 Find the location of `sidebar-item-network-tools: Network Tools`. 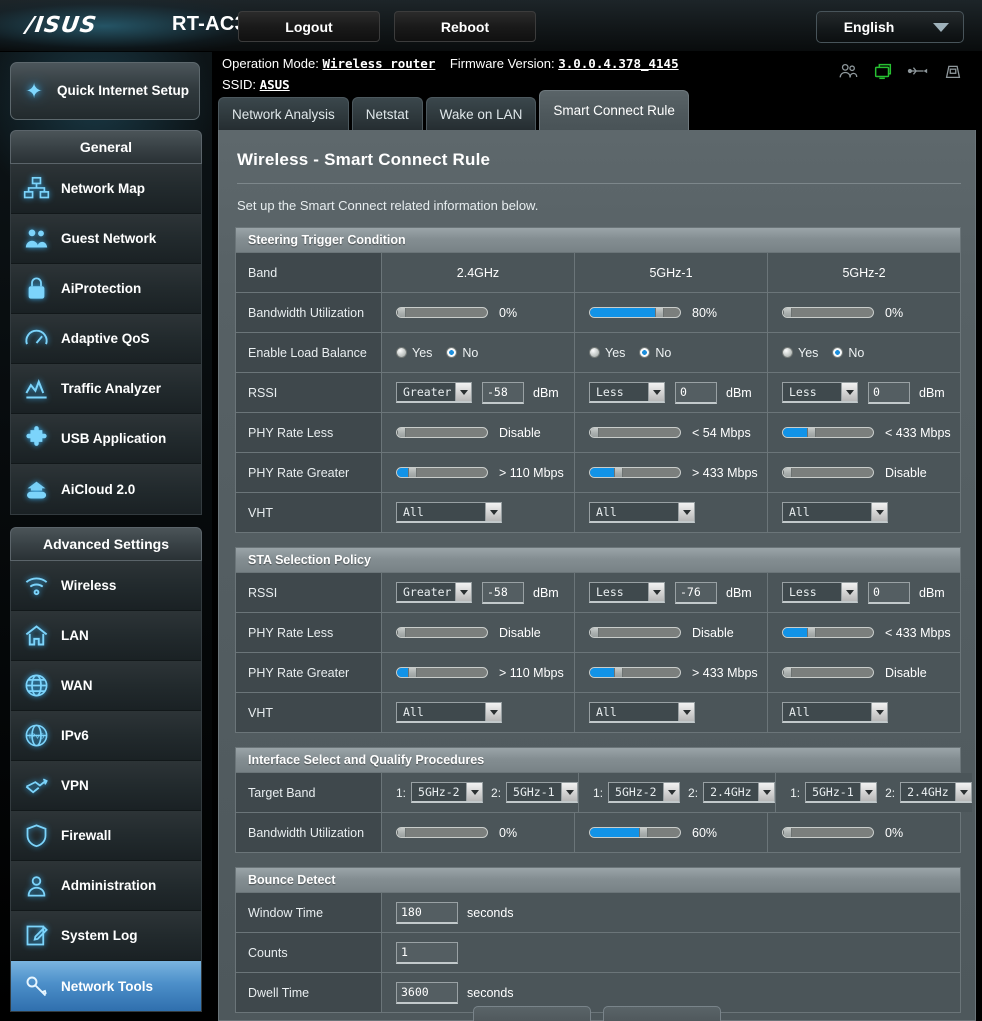

sidebar-item-network-tools: Network Tools is located at coordinates (106, 986).